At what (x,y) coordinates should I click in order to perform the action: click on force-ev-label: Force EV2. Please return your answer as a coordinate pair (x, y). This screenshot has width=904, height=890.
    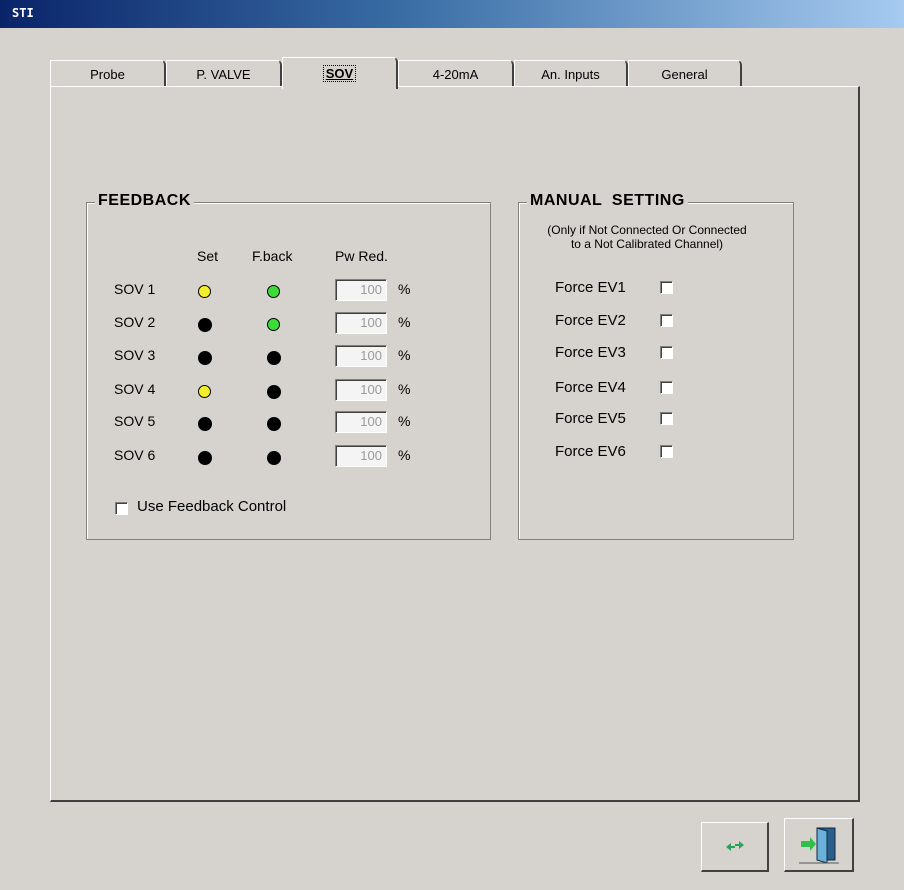
    Looking at the image, I should click on (590, 320).